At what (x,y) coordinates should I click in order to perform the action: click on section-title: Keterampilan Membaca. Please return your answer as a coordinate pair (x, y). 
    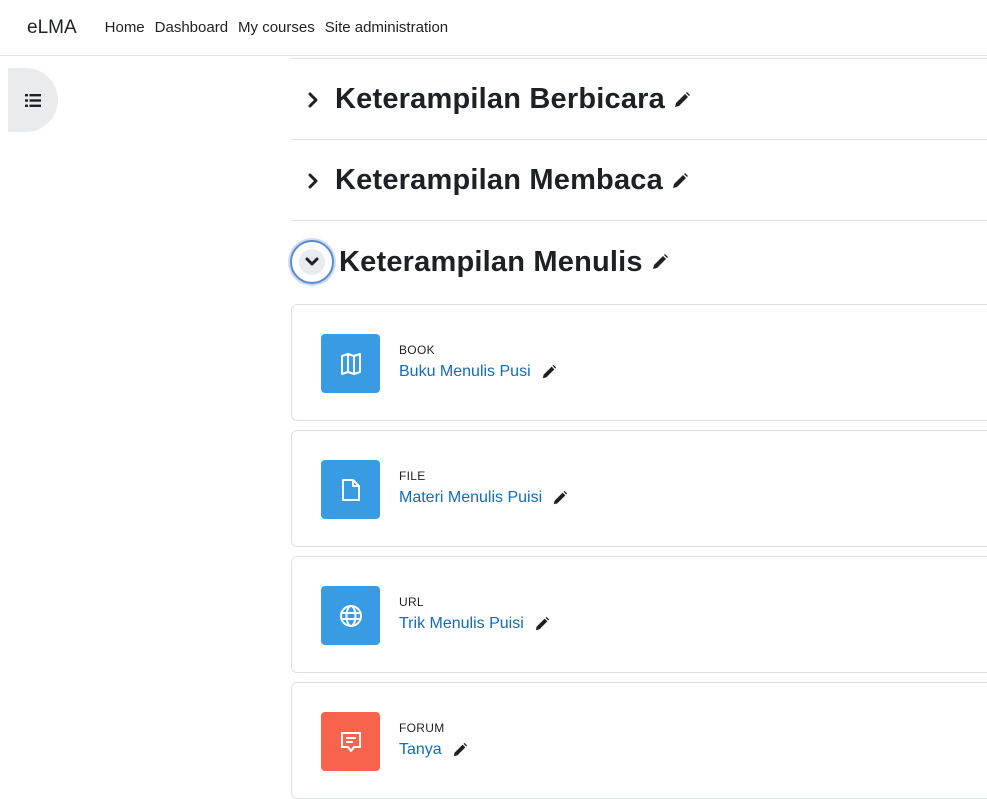
    Looking at the image, I should click on (499, 180).